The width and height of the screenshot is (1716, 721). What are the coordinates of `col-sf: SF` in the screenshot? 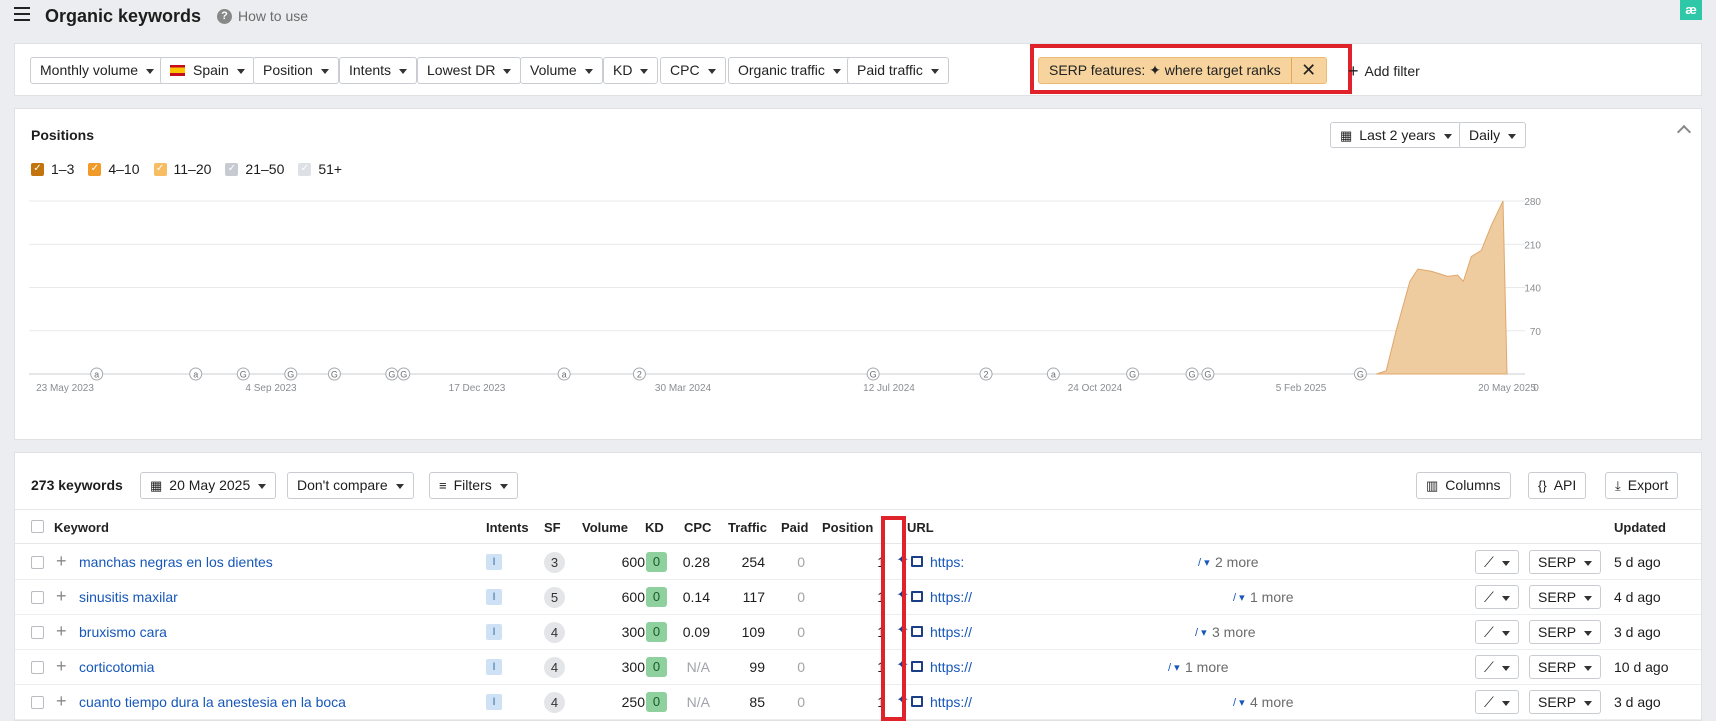 It's located at (552, 527).